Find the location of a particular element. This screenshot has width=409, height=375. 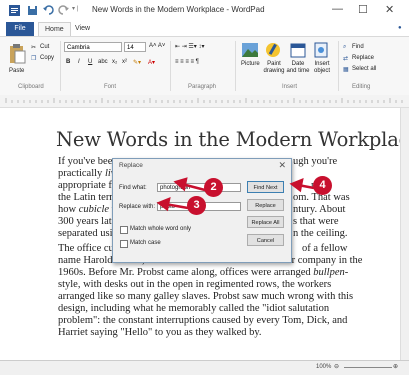

help-icon: ● is located at coordinates (400, 28).